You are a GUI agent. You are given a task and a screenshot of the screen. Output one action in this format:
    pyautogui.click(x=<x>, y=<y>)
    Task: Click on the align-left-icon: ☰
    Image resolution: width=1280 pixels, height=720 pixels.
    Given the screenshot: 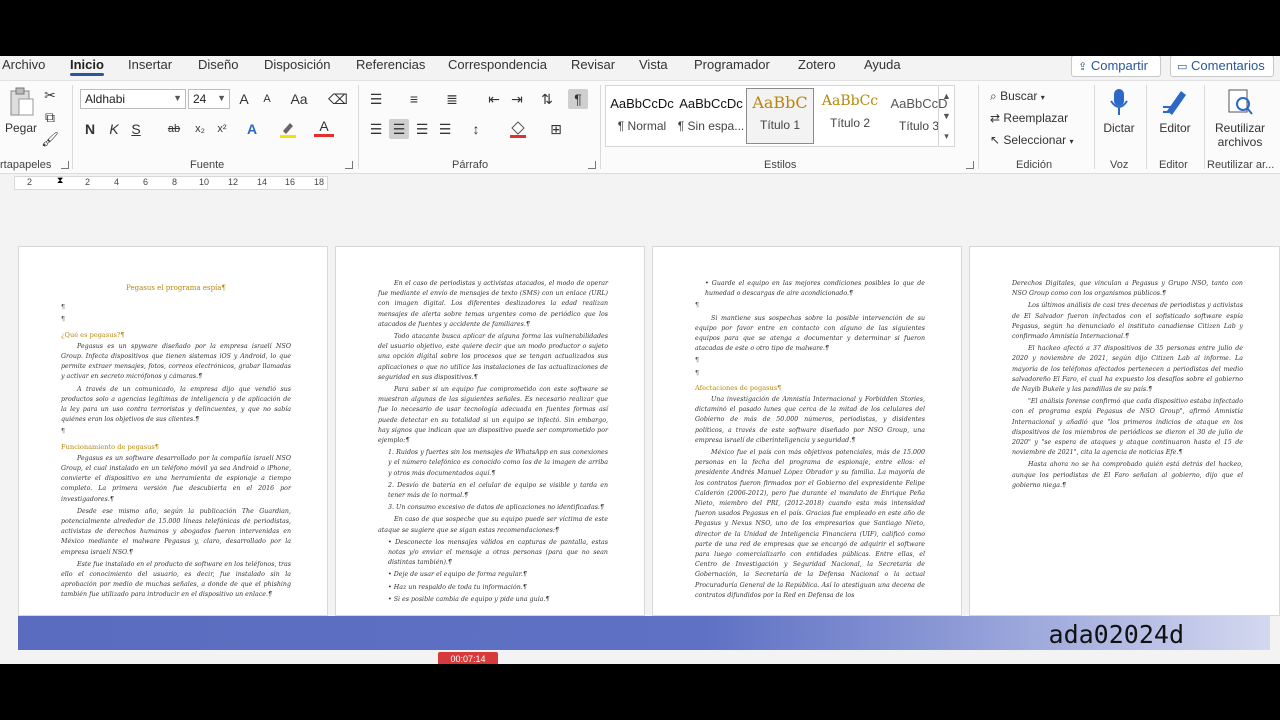 What is the action you would take?
    pyautogui.click(x=376, y=129)
    